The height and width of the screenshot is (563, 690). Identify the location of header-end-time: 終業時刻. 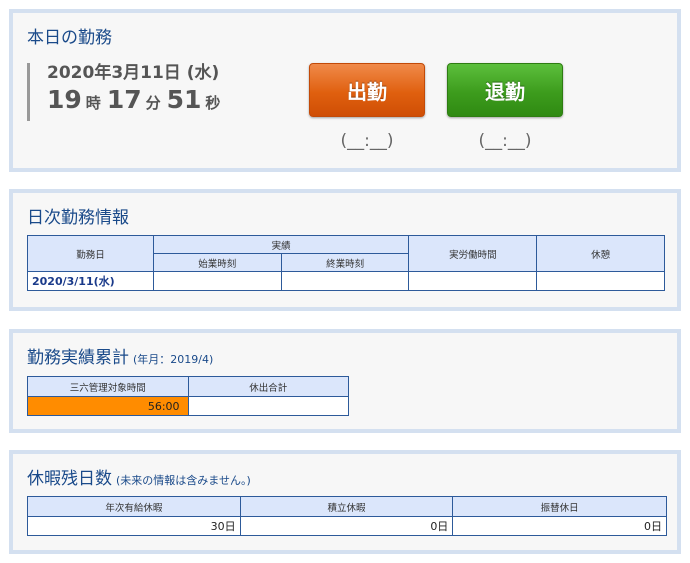
(345, 262).